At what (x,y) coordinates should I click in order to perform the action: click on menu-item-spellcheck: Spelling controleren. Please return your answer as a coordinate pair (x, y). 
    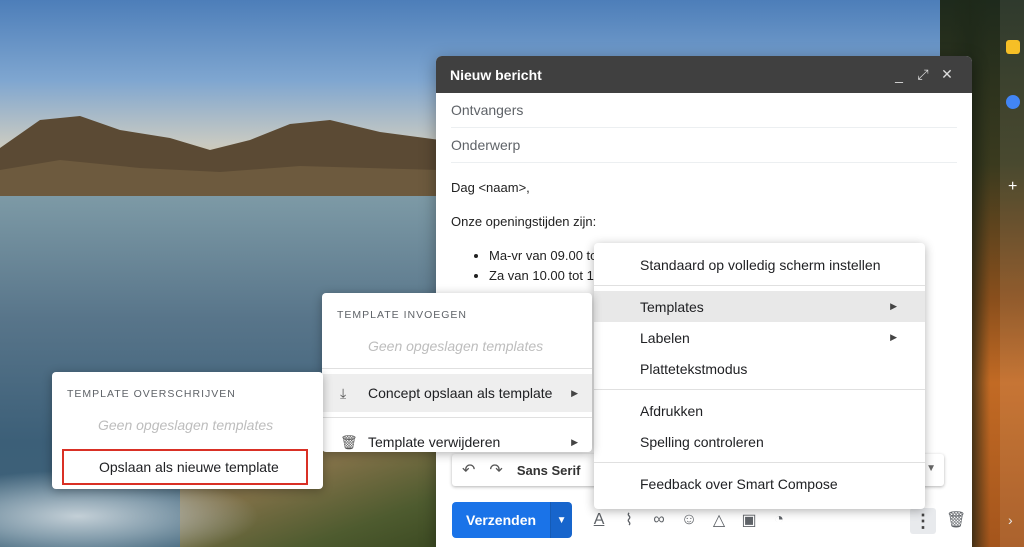
    Looking at the image, I should click on (759, 441).